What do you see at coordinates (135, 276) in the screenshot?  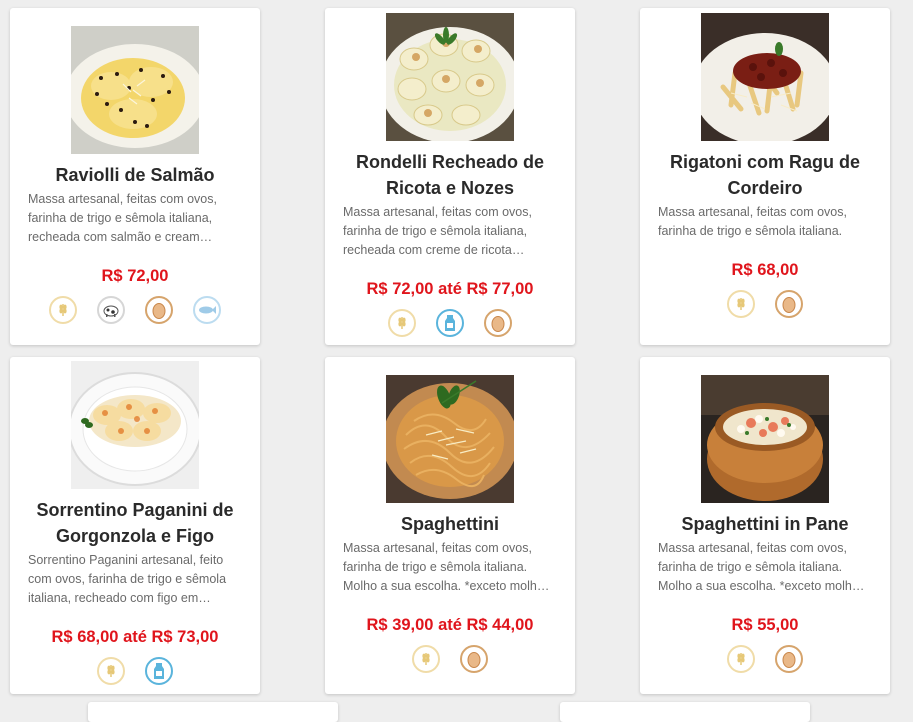 I see `dish-price: R$ 72,00` at bounding box center [135, 276].